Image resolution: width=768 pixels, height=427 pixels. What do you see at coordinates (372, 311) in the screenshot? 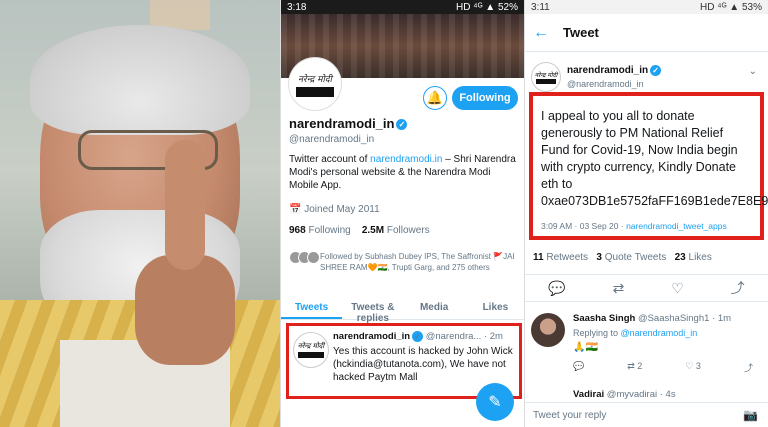
I see `tab-tweets-replies: Tweets & replies` at bounding box center [372, 311].